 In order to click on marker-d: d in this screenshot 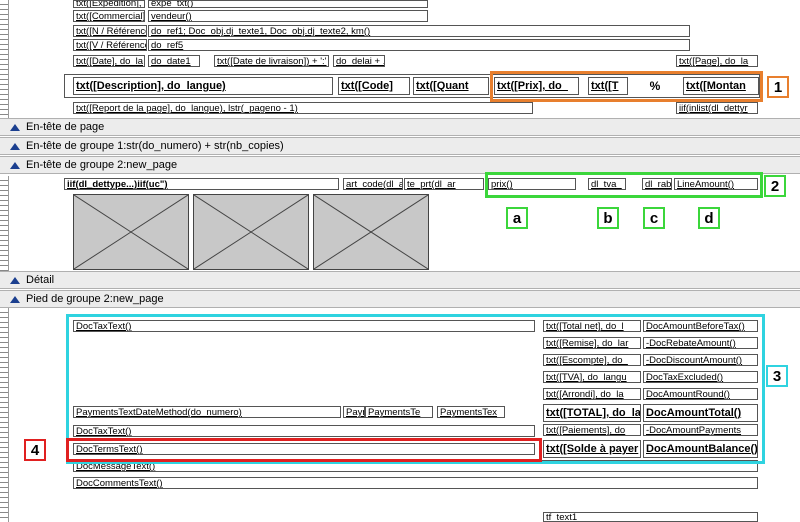, I will do `click(709, 218)`.